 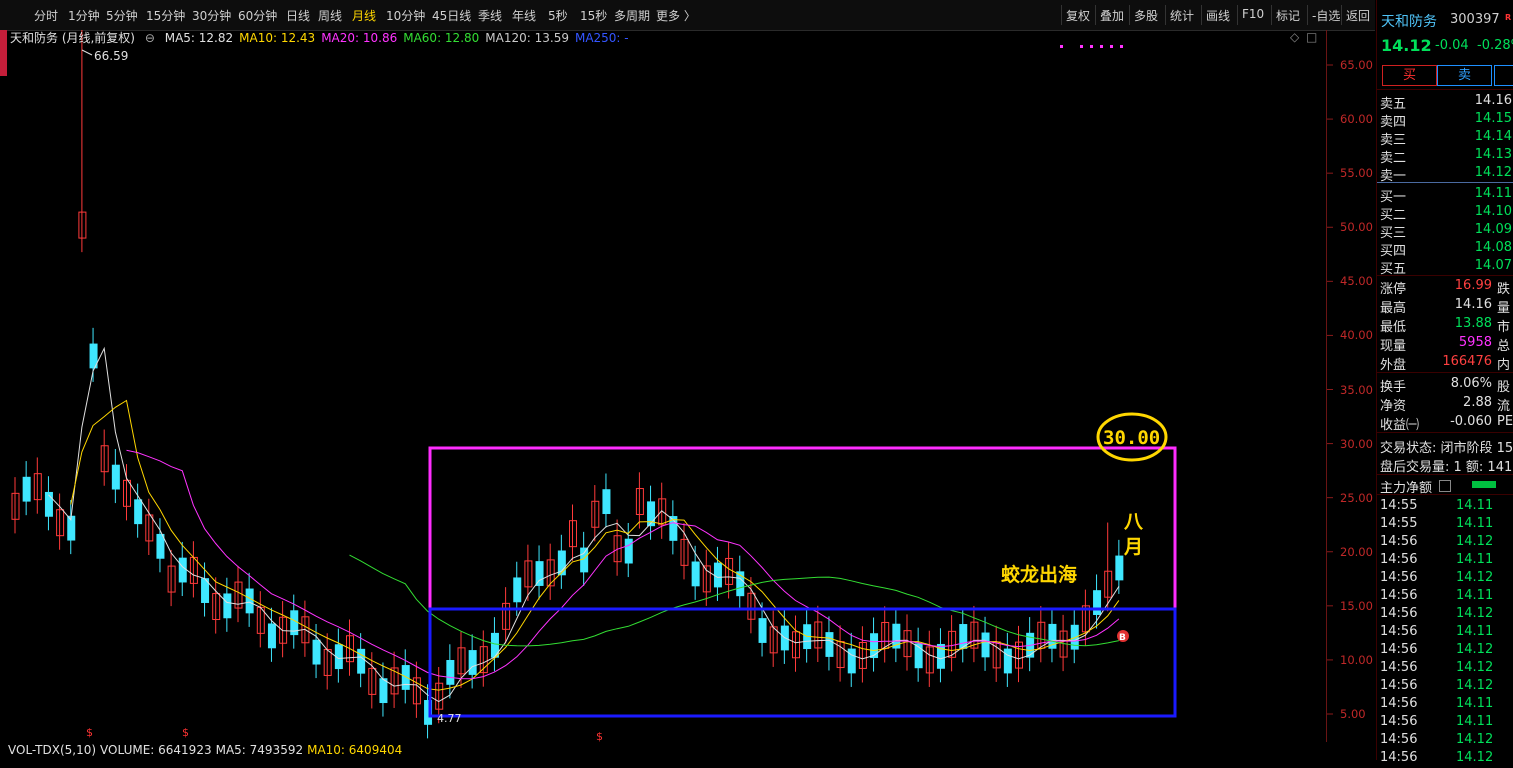 What do you see at coordinates (490, 15) in the screenshot?
I see `tab-11: 季线` at bounding box center [490, 15].